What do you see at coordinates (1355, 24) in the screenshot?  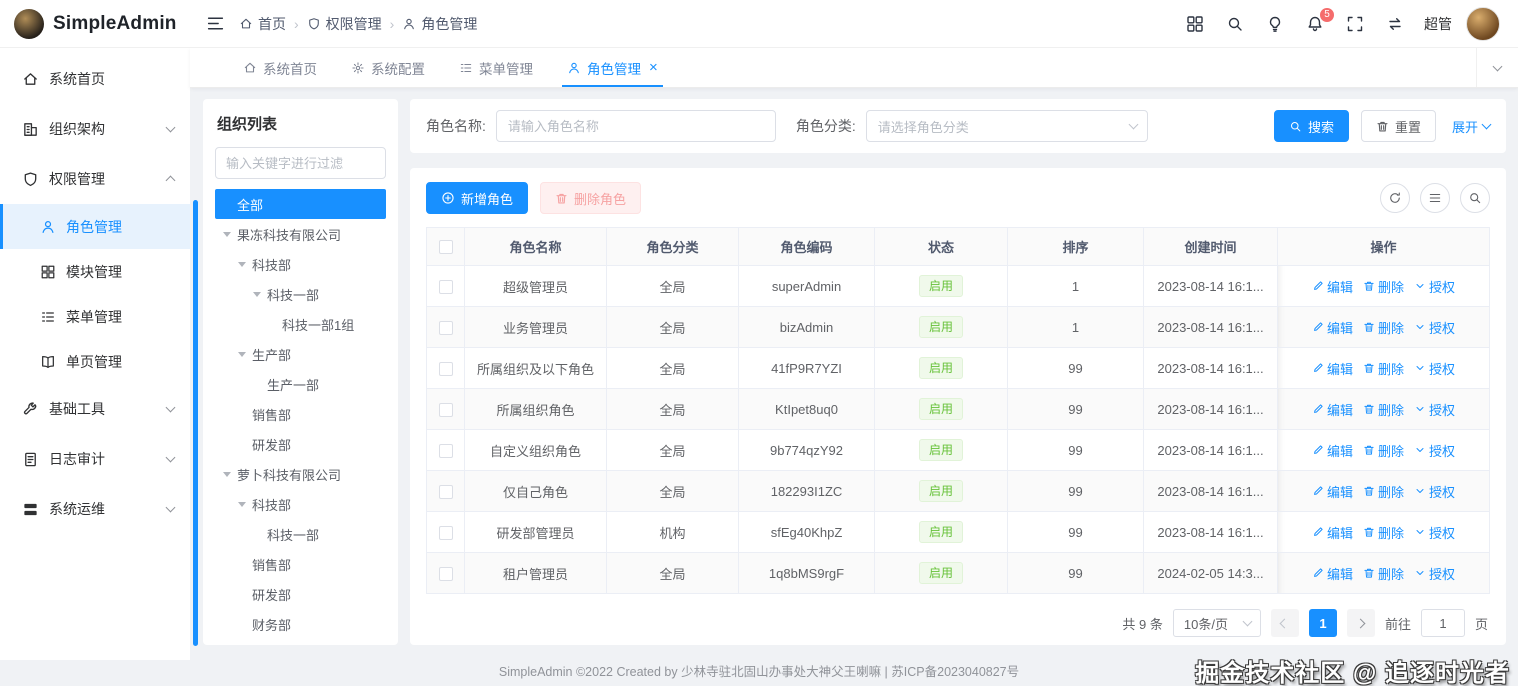 I see `fullscreen-button` at bounding box center [1355, 24].